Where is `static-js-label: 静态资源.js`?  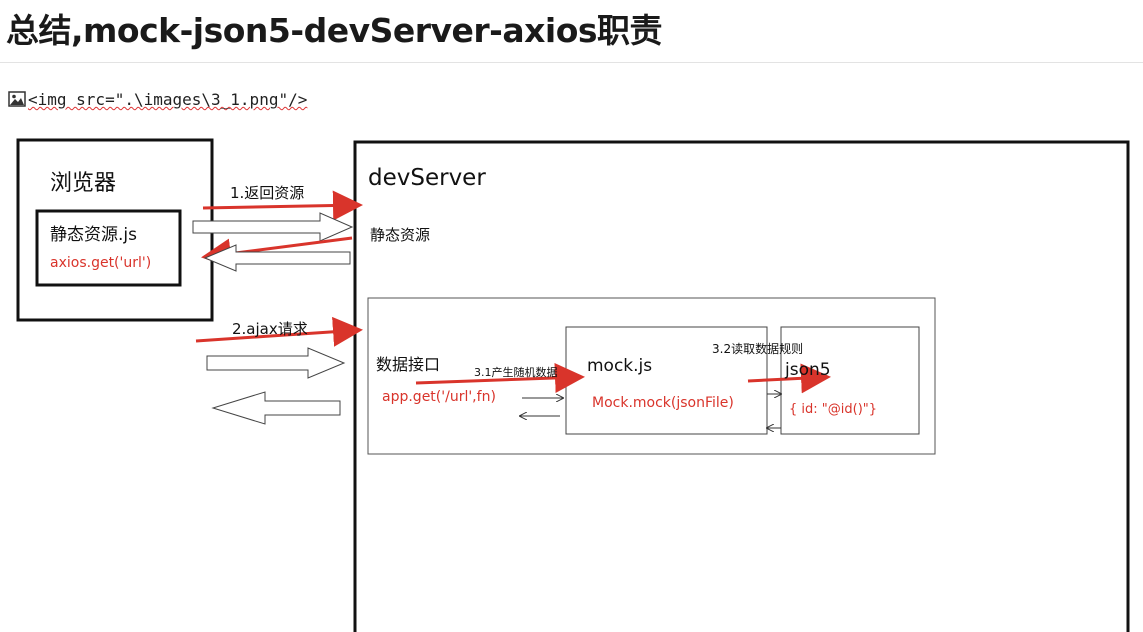 static-js-label: 静态资源.js is located at coordinates (93, 235).